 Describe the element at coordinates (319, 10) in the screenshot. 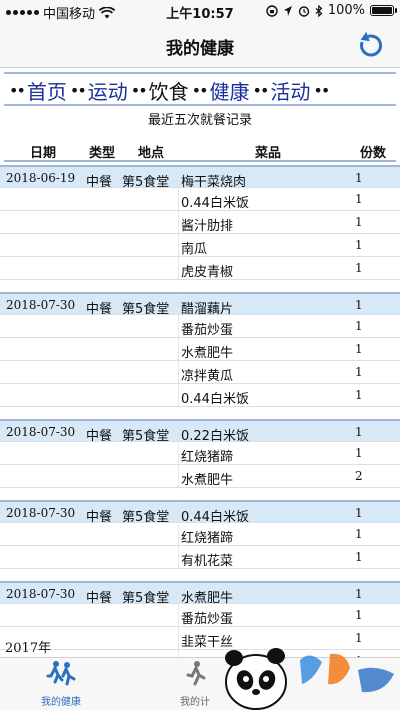

I see `bluetooth-icon` at that location.